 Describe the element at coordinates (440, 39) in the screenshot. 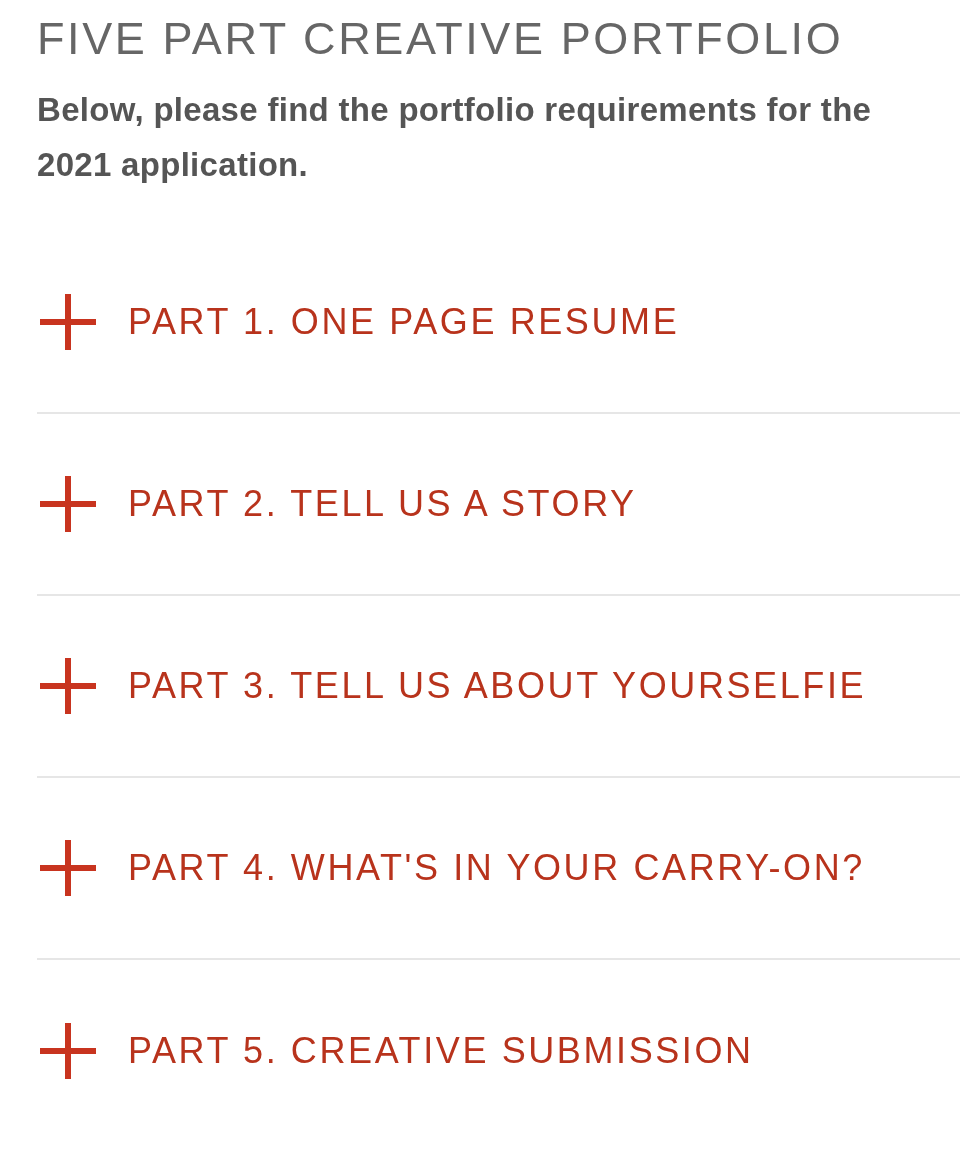

I see `page-title: FIVE PART CREATIVE PORTFOLIO` at that location.